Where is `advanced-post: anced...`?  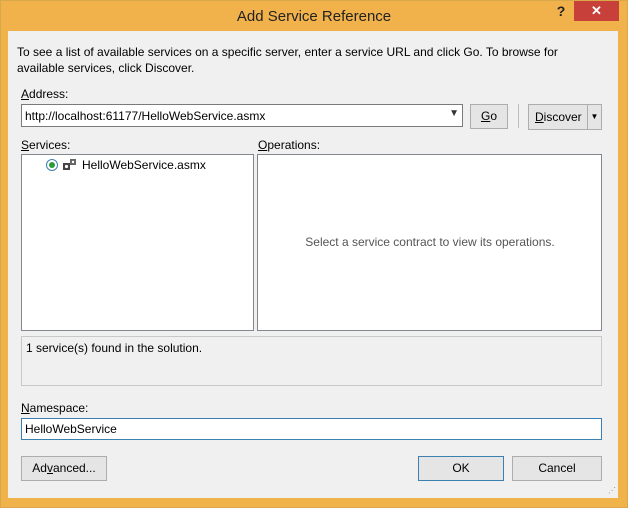 advanced-post: anced... is located at coordinates (74, 468).